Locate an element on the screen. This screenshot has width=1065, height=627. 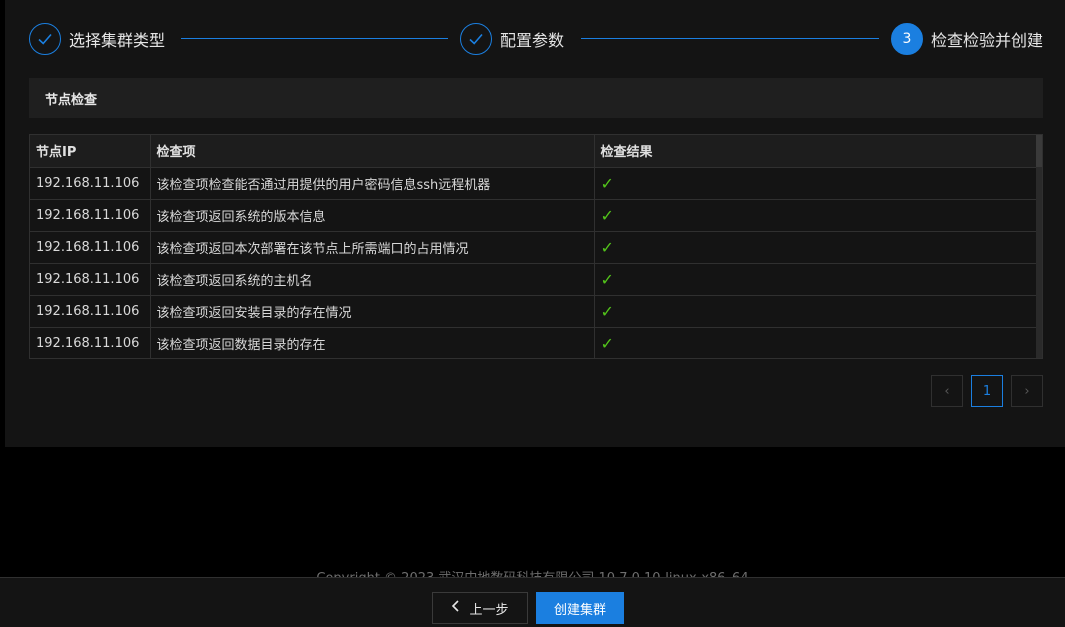
bottom-action-bar: 上一步 创建集群 is located at coordinates (532, 602).